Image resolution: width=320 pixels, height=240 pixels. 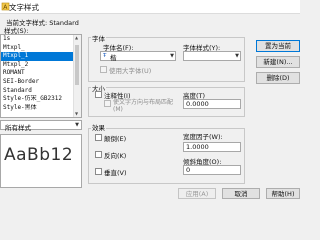 What do you see at coordinates (77, 38) in the screenshot?
I see `scroll-up-arrow-icon: ▲` at bounding box center [77, 38].